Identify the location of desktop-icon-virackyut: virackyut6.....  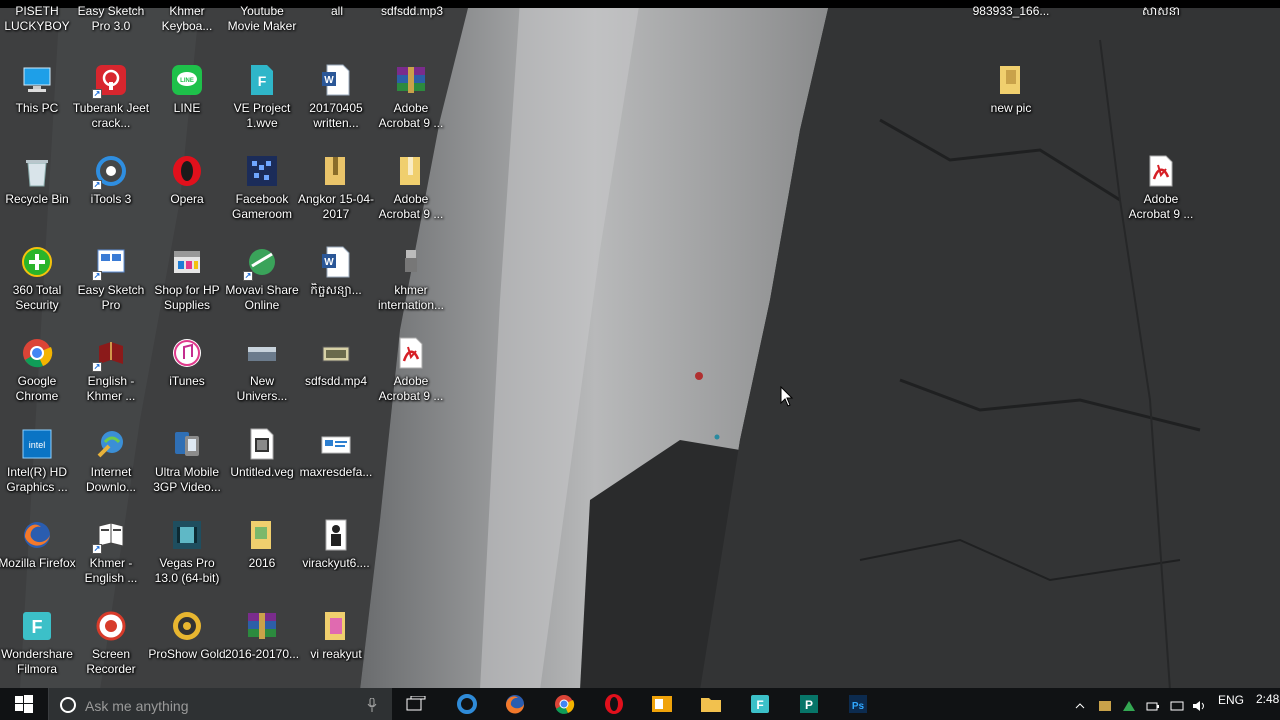
(336, 554).